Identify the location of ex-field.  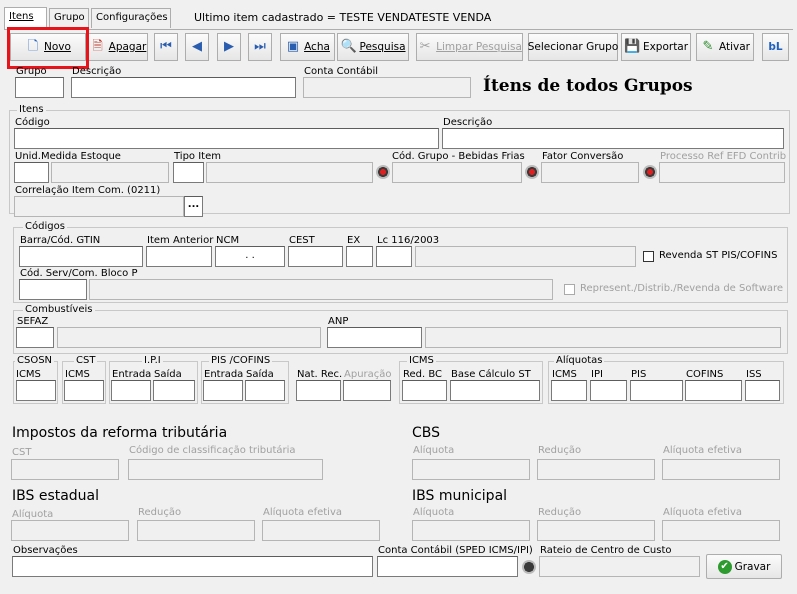
(359, 256).